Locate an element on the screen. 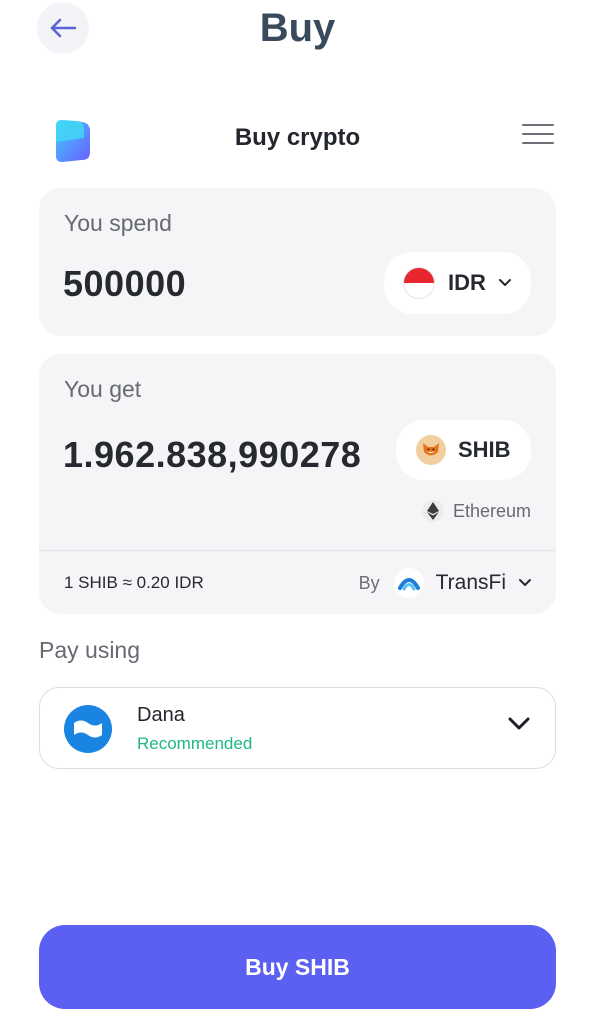  transfi-logo-icon is located at coordinates (408, 583).